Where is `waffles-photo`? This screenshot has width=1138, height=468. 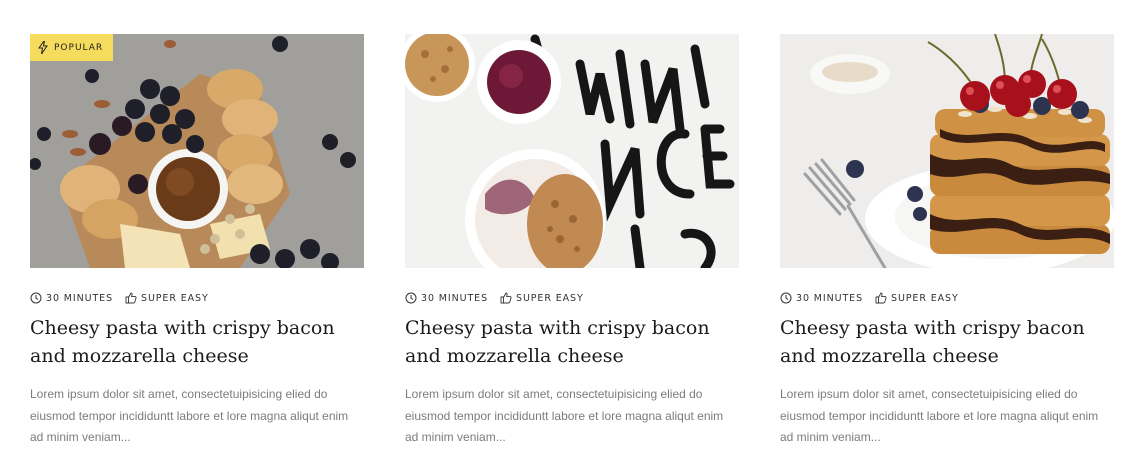
waffles-photo is located at coordinates (947, 151).